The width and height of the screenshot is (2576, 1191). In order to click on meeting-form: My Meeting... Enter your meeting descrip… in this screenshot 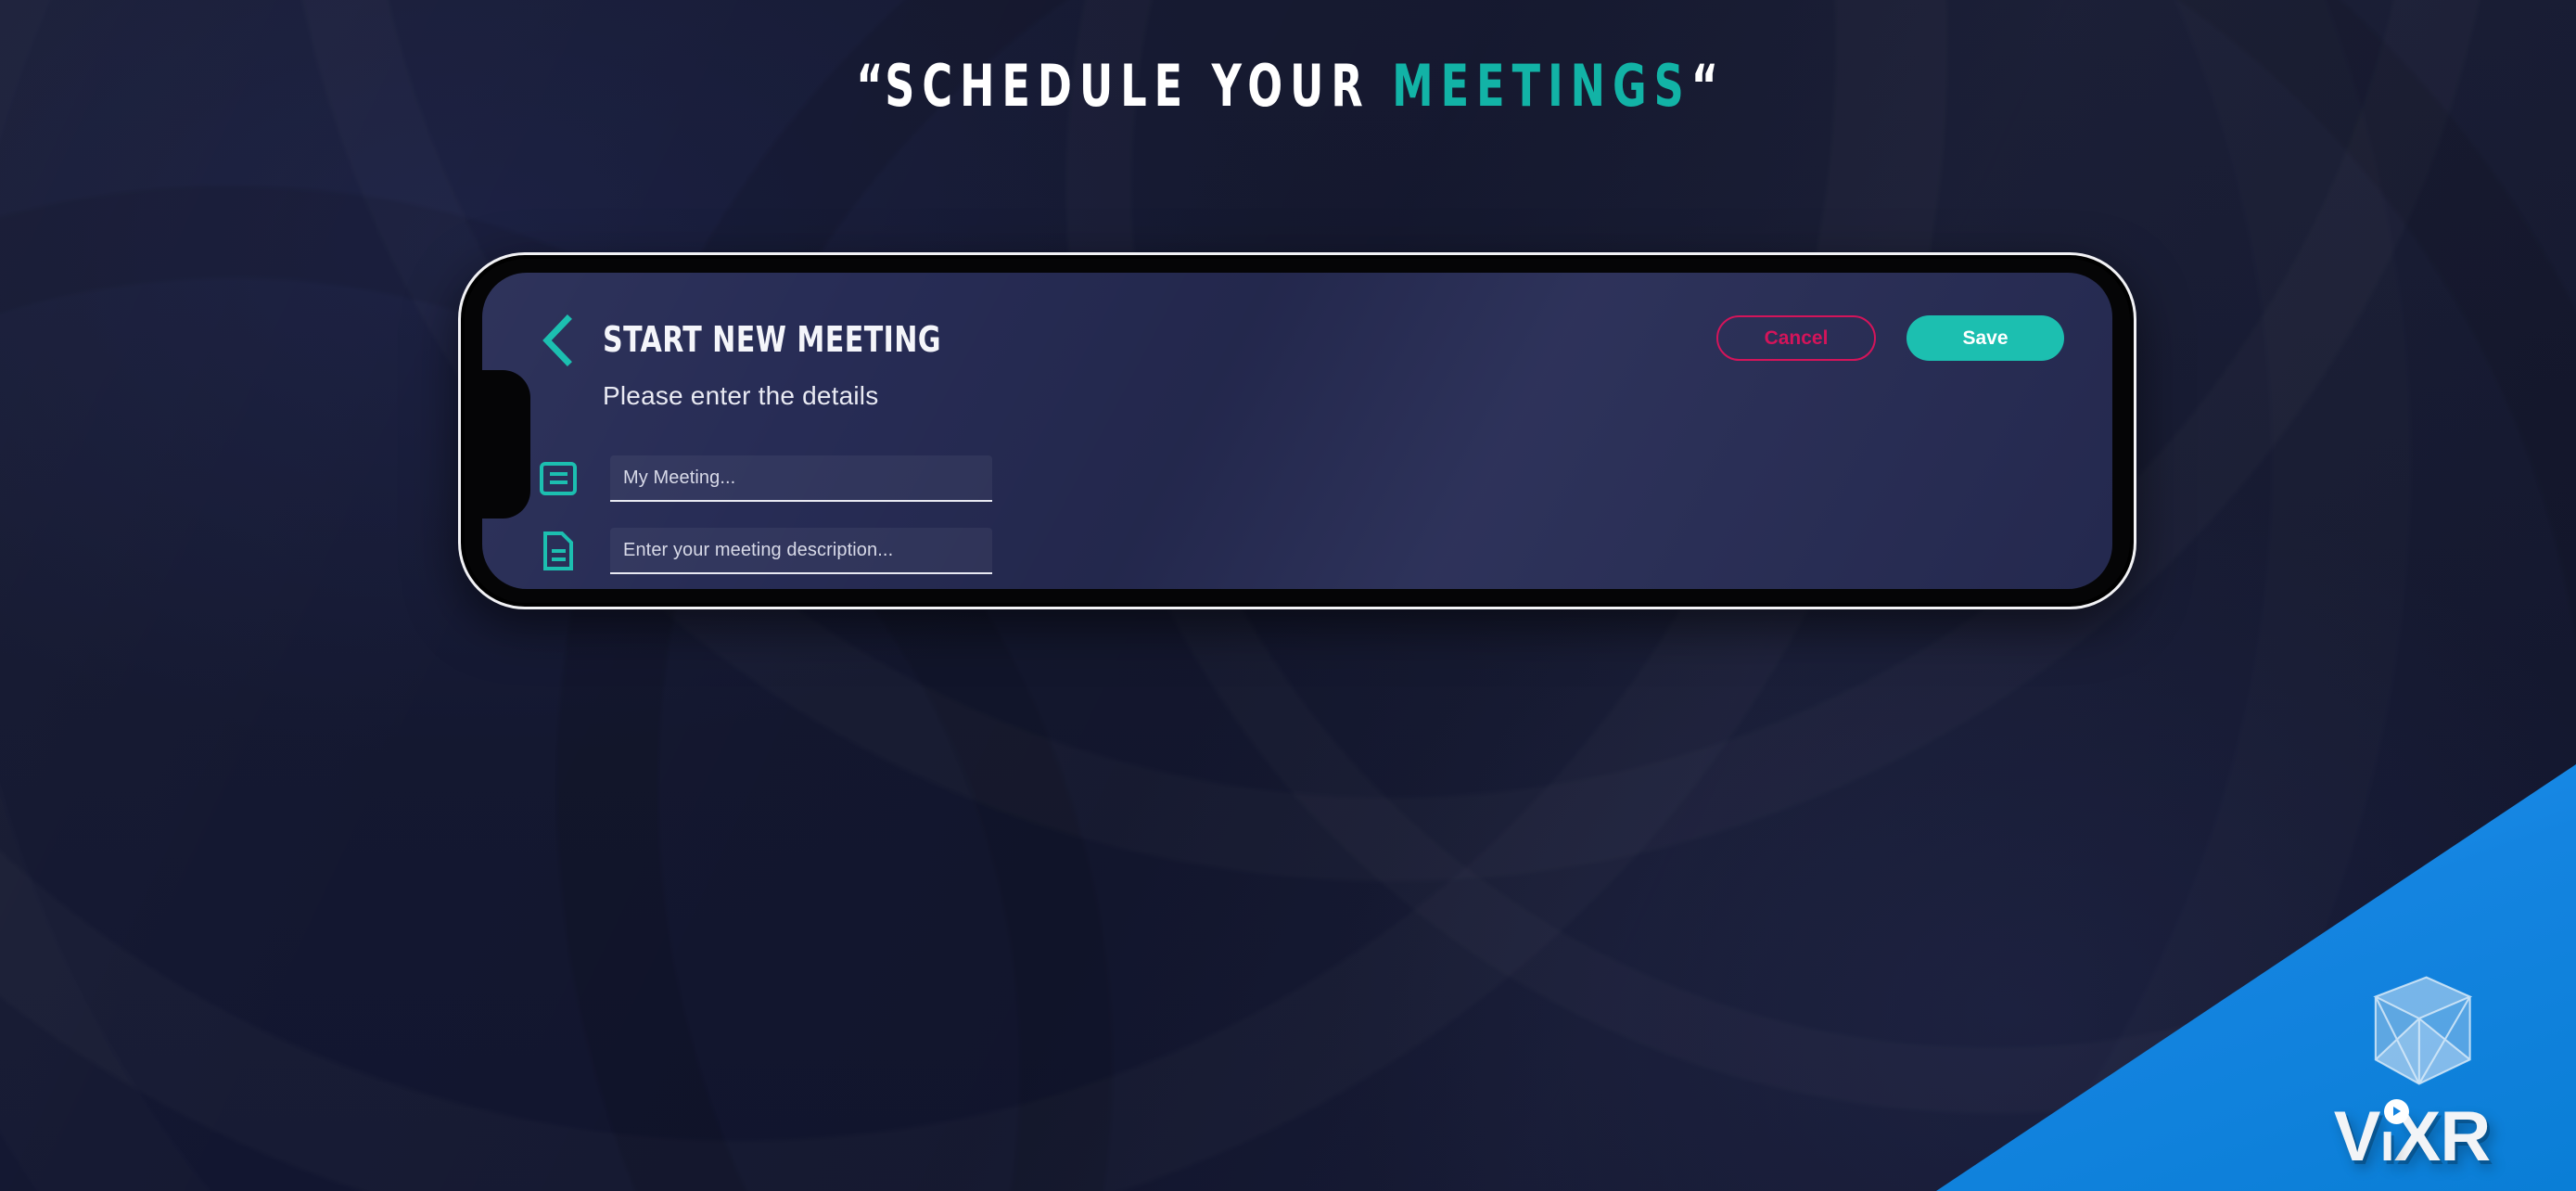, I will do `click(1304, 522)`.